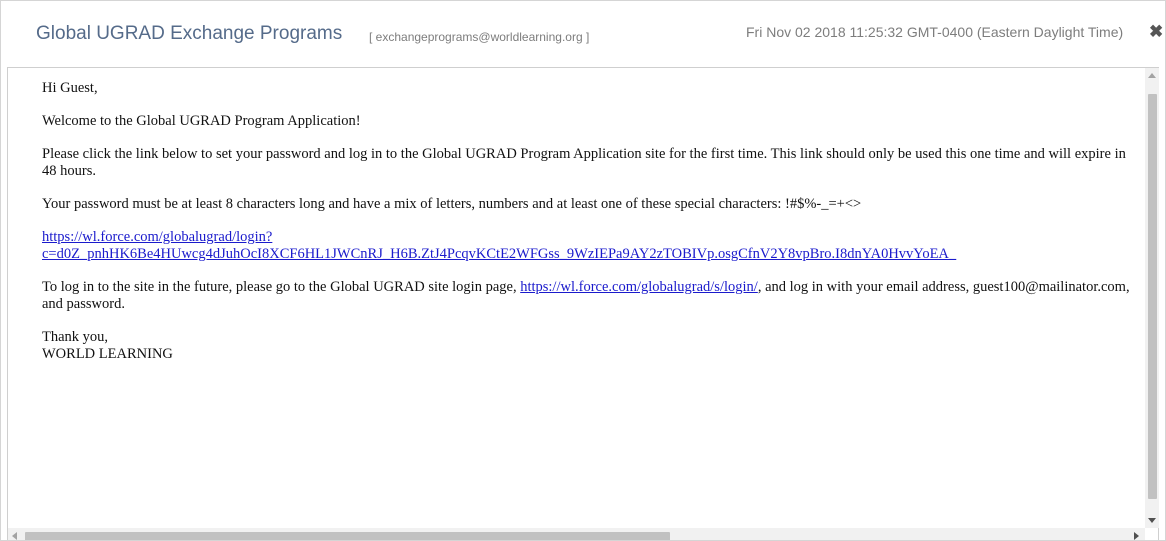  Describe the element at coordinates (157, 237) in the screenshot. I see `reset-link-line-1: https://wl.force.com/globalugrad/login?` at that location.